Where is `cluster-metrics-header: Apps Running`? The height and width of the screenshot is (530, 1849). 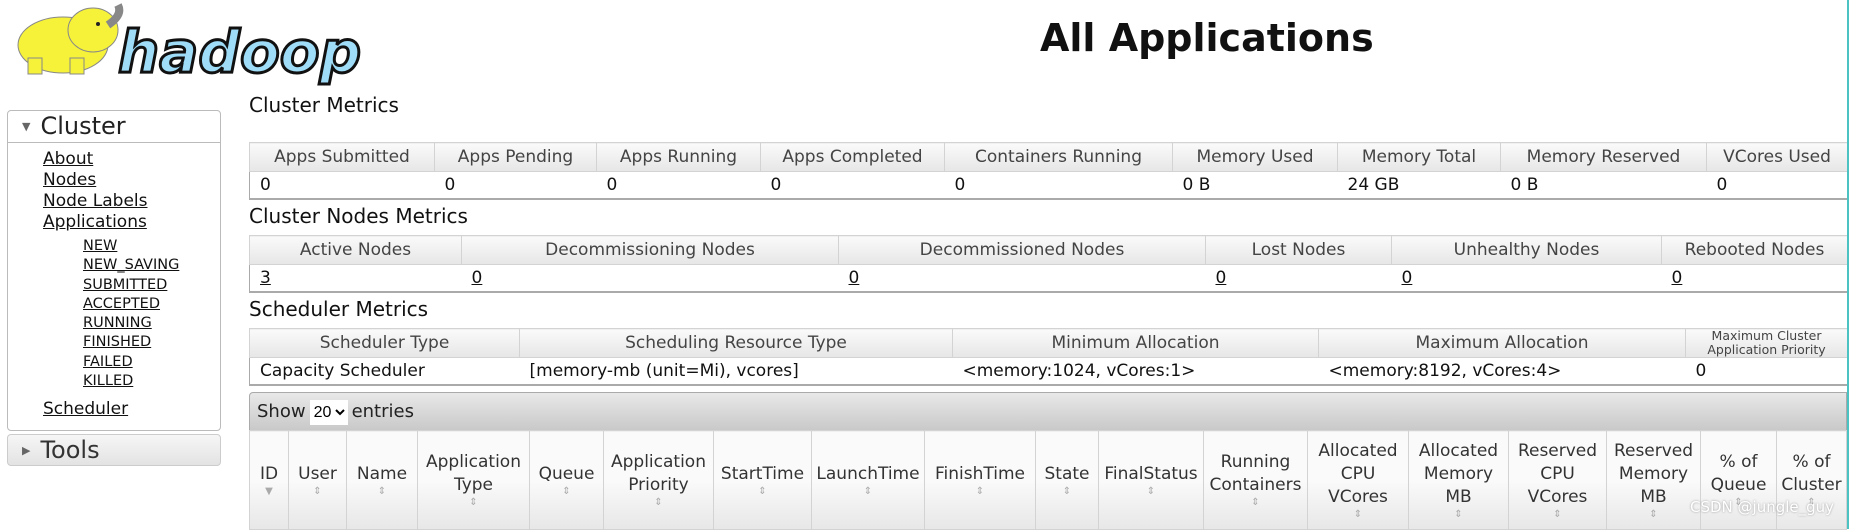
cluster-metrics-header: Apps Running is located at coordinates (678, 157).